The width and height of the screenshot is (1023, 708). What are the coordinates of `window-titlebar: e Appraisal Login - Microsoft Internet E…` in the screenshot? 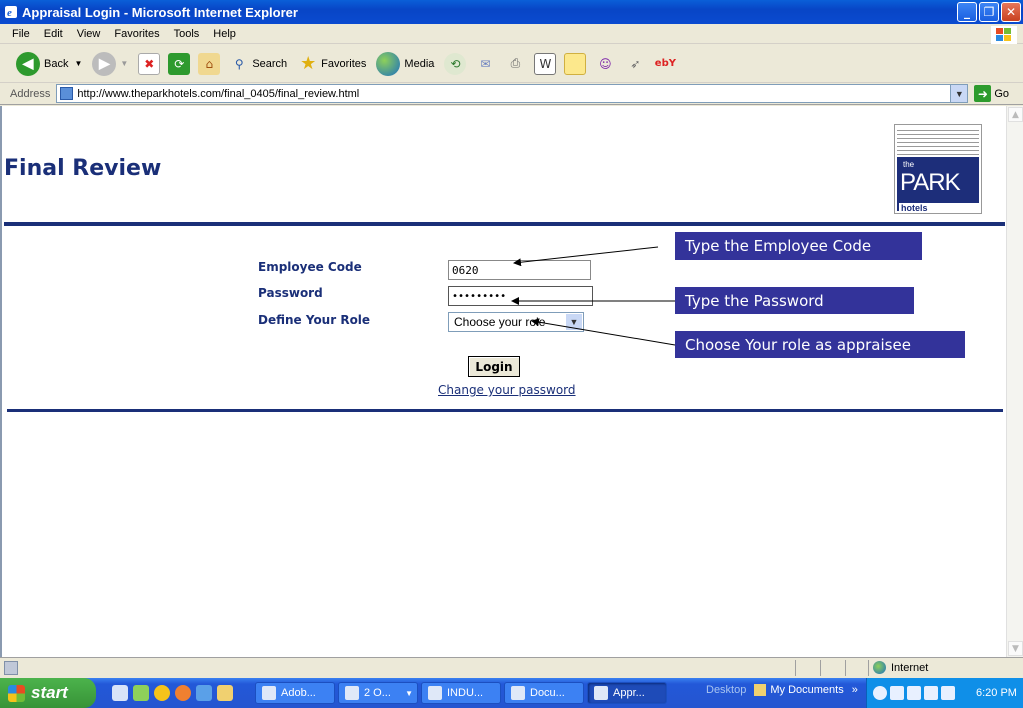 It's located at (511, 12).